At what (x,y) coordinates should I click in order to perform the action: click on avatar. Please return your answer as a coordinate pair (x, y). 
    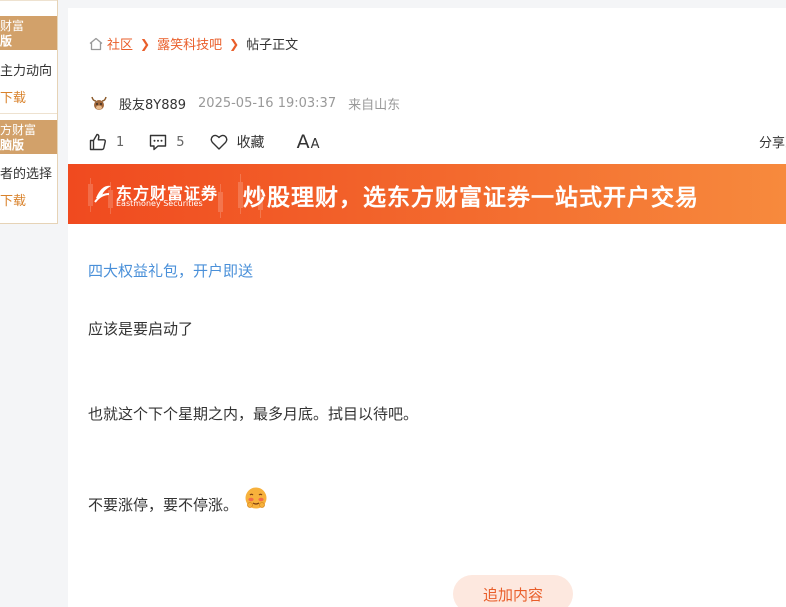
    Looking at the image, I should click on (99, 103).